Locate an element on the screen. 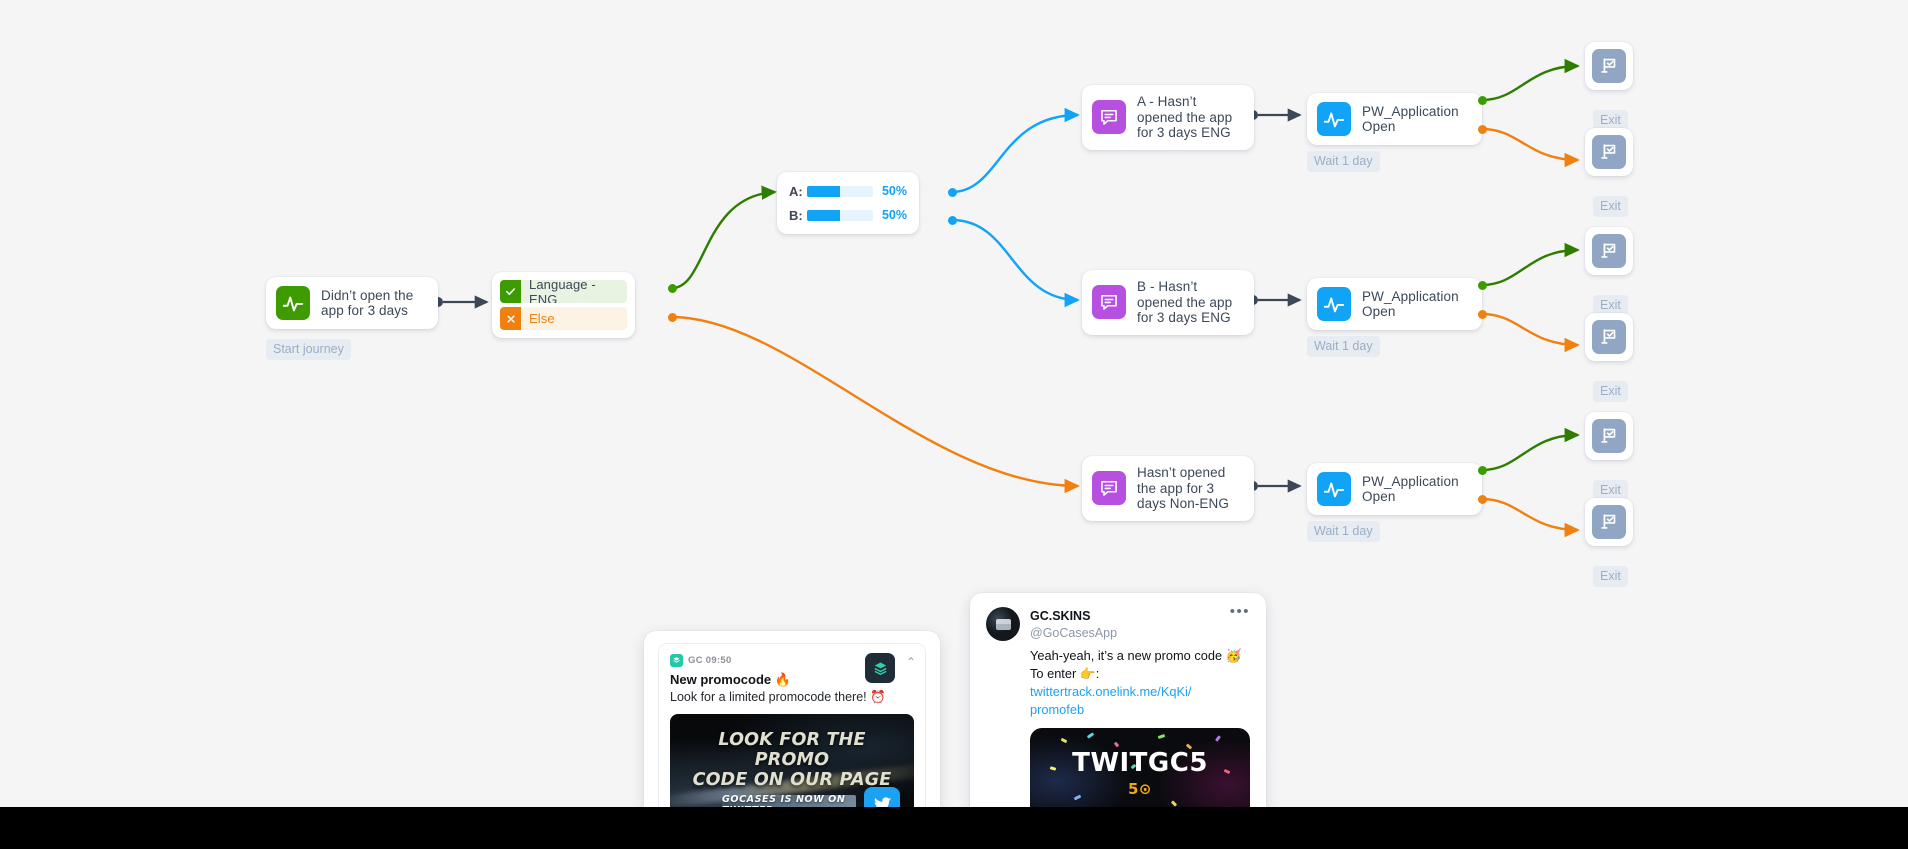  node-message-a: A - Hasn’t opened the app for 3 days ENG is located at coordinates (1168, 117).